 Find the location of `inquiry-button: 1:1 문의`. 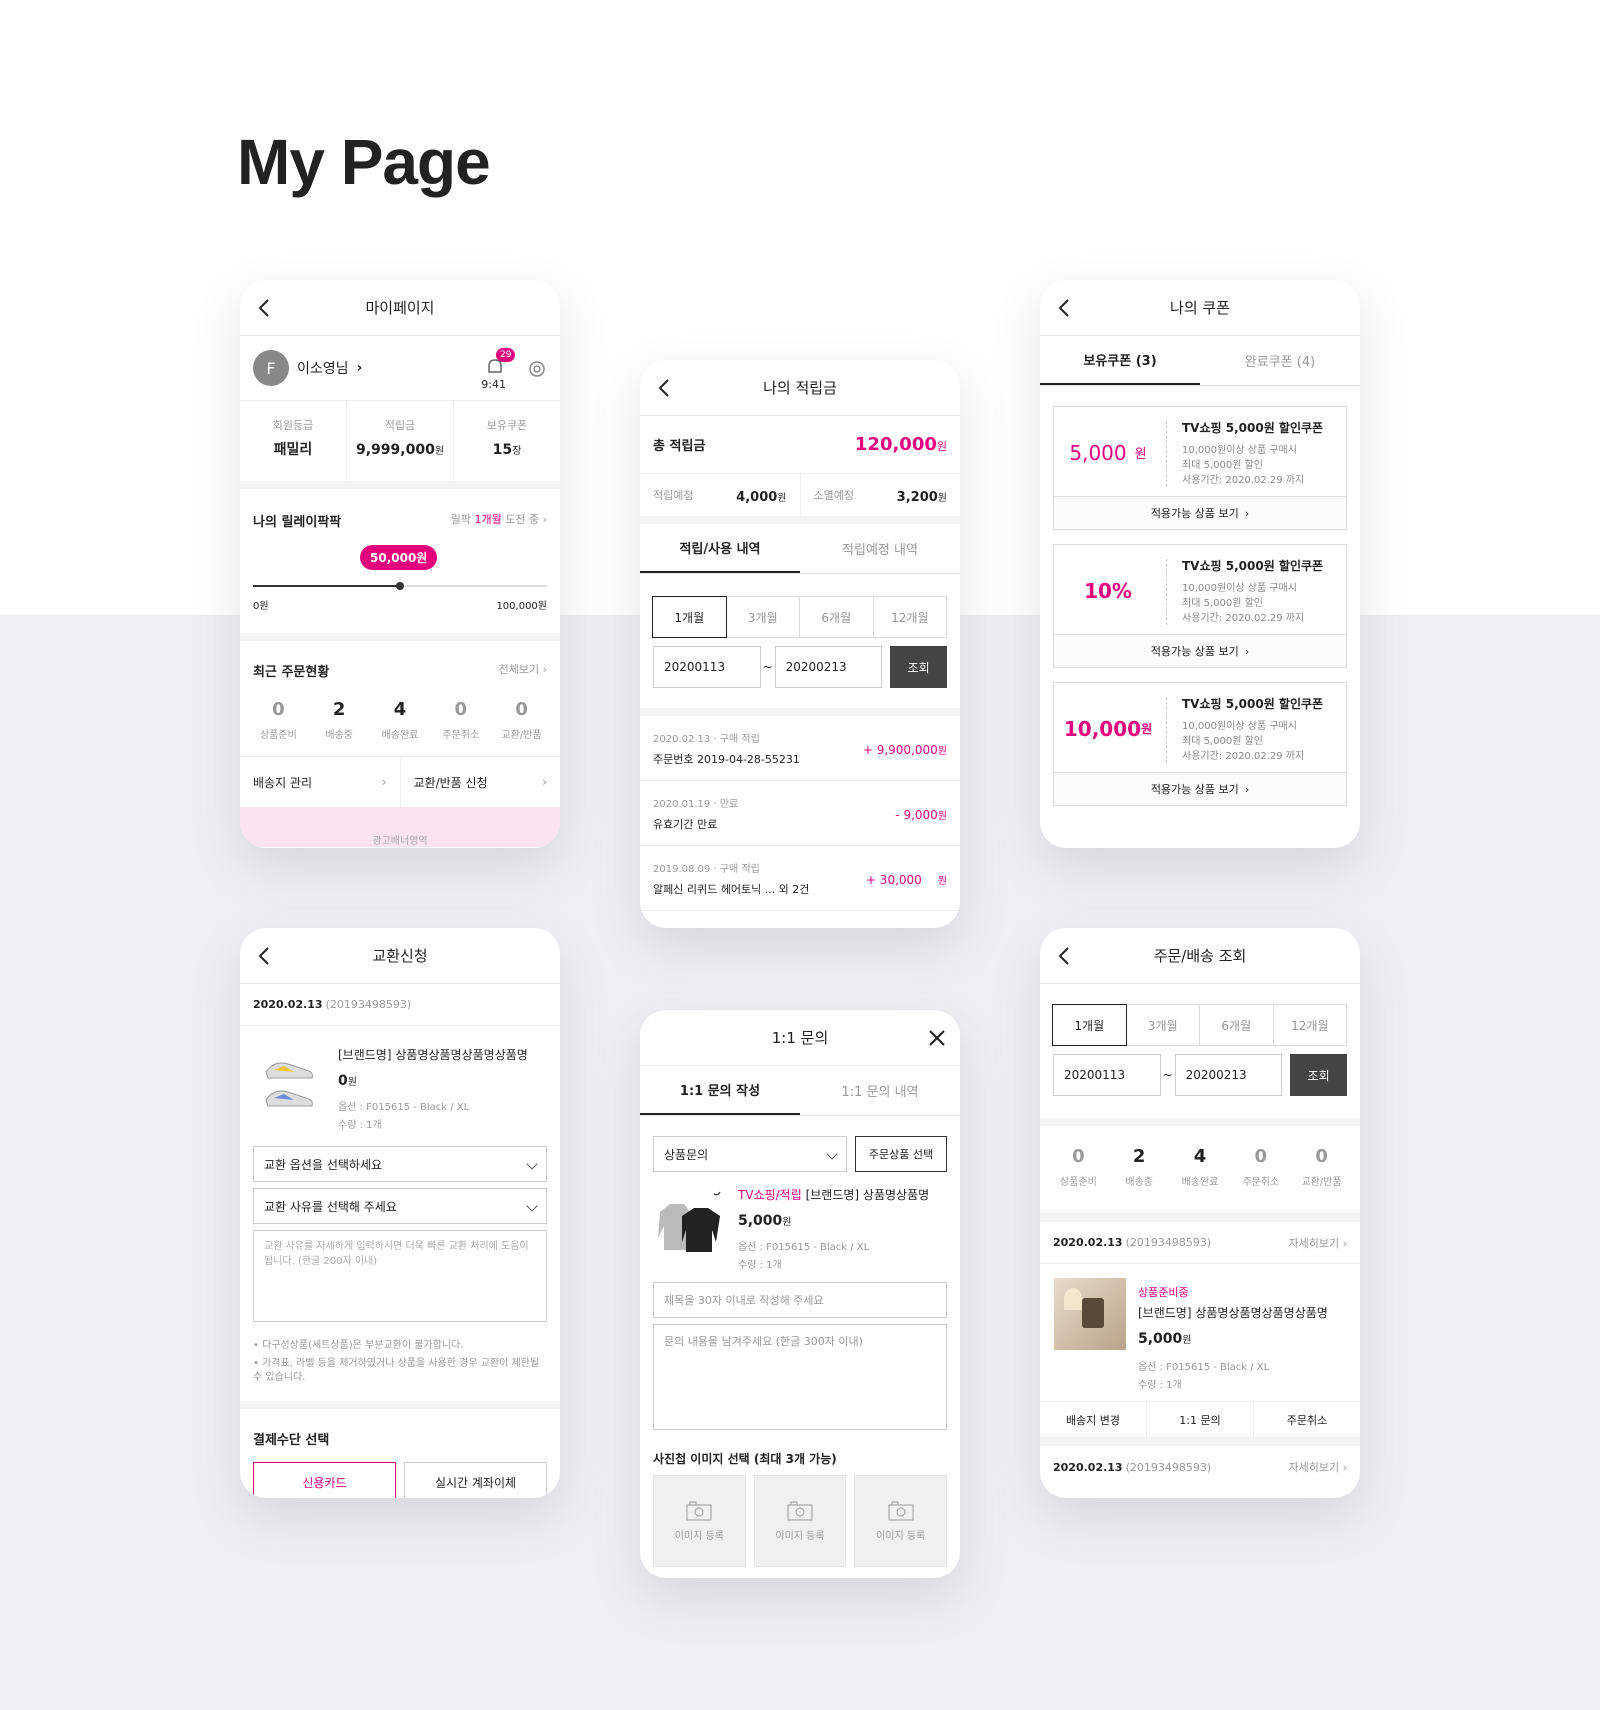

inquiry-button: 1:1 문의 is located at coordinates (1200, 1419).